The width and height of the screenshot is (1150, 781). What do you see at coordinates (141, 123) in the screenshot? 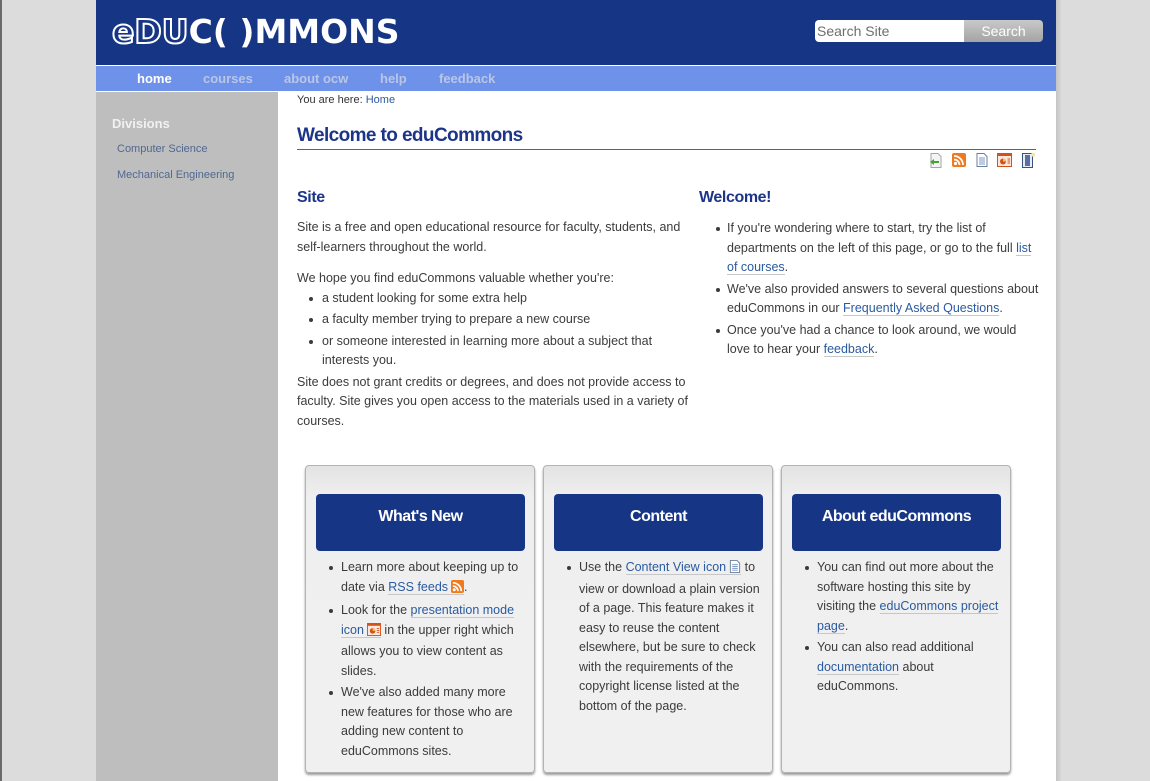
I see `sidebar-title: Divisions` at bounding box center [141, 123].